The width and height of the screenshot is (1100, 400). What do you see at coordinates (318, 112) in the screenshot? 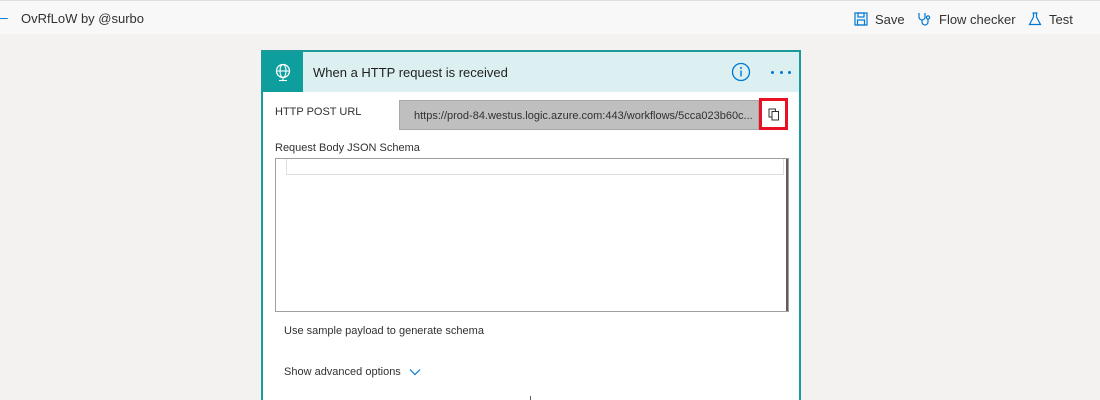
I see `http-post-url-label: HTTP POST URL` at bounding box center [318, 112].